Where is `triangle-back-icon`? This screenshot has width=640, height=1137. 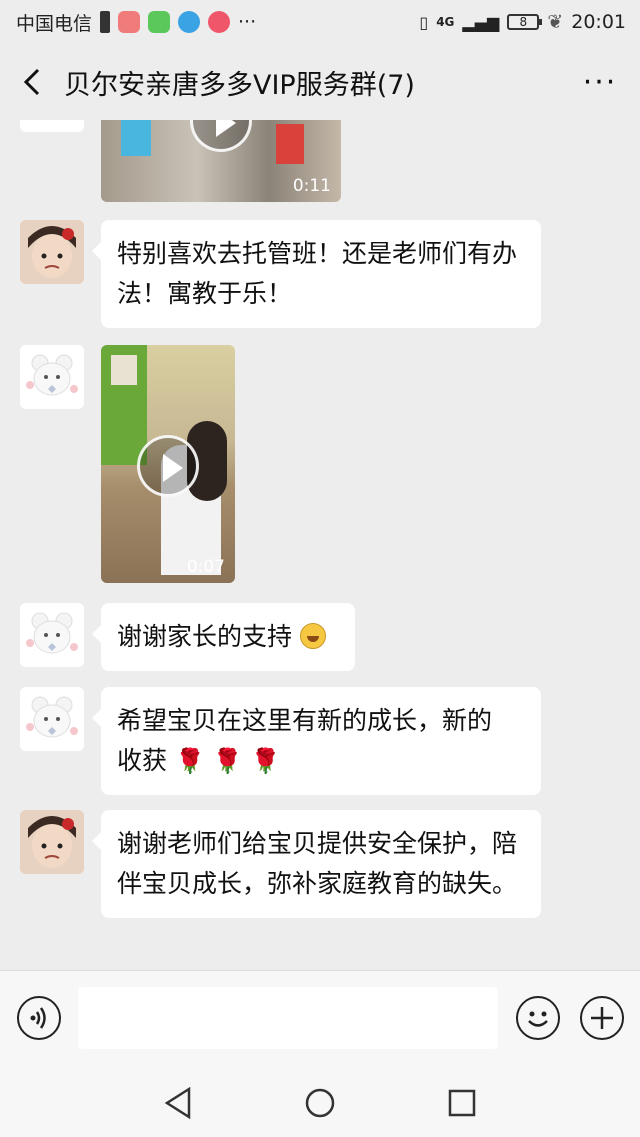
triangle-back-icon is located at coordinates (177, 1103).